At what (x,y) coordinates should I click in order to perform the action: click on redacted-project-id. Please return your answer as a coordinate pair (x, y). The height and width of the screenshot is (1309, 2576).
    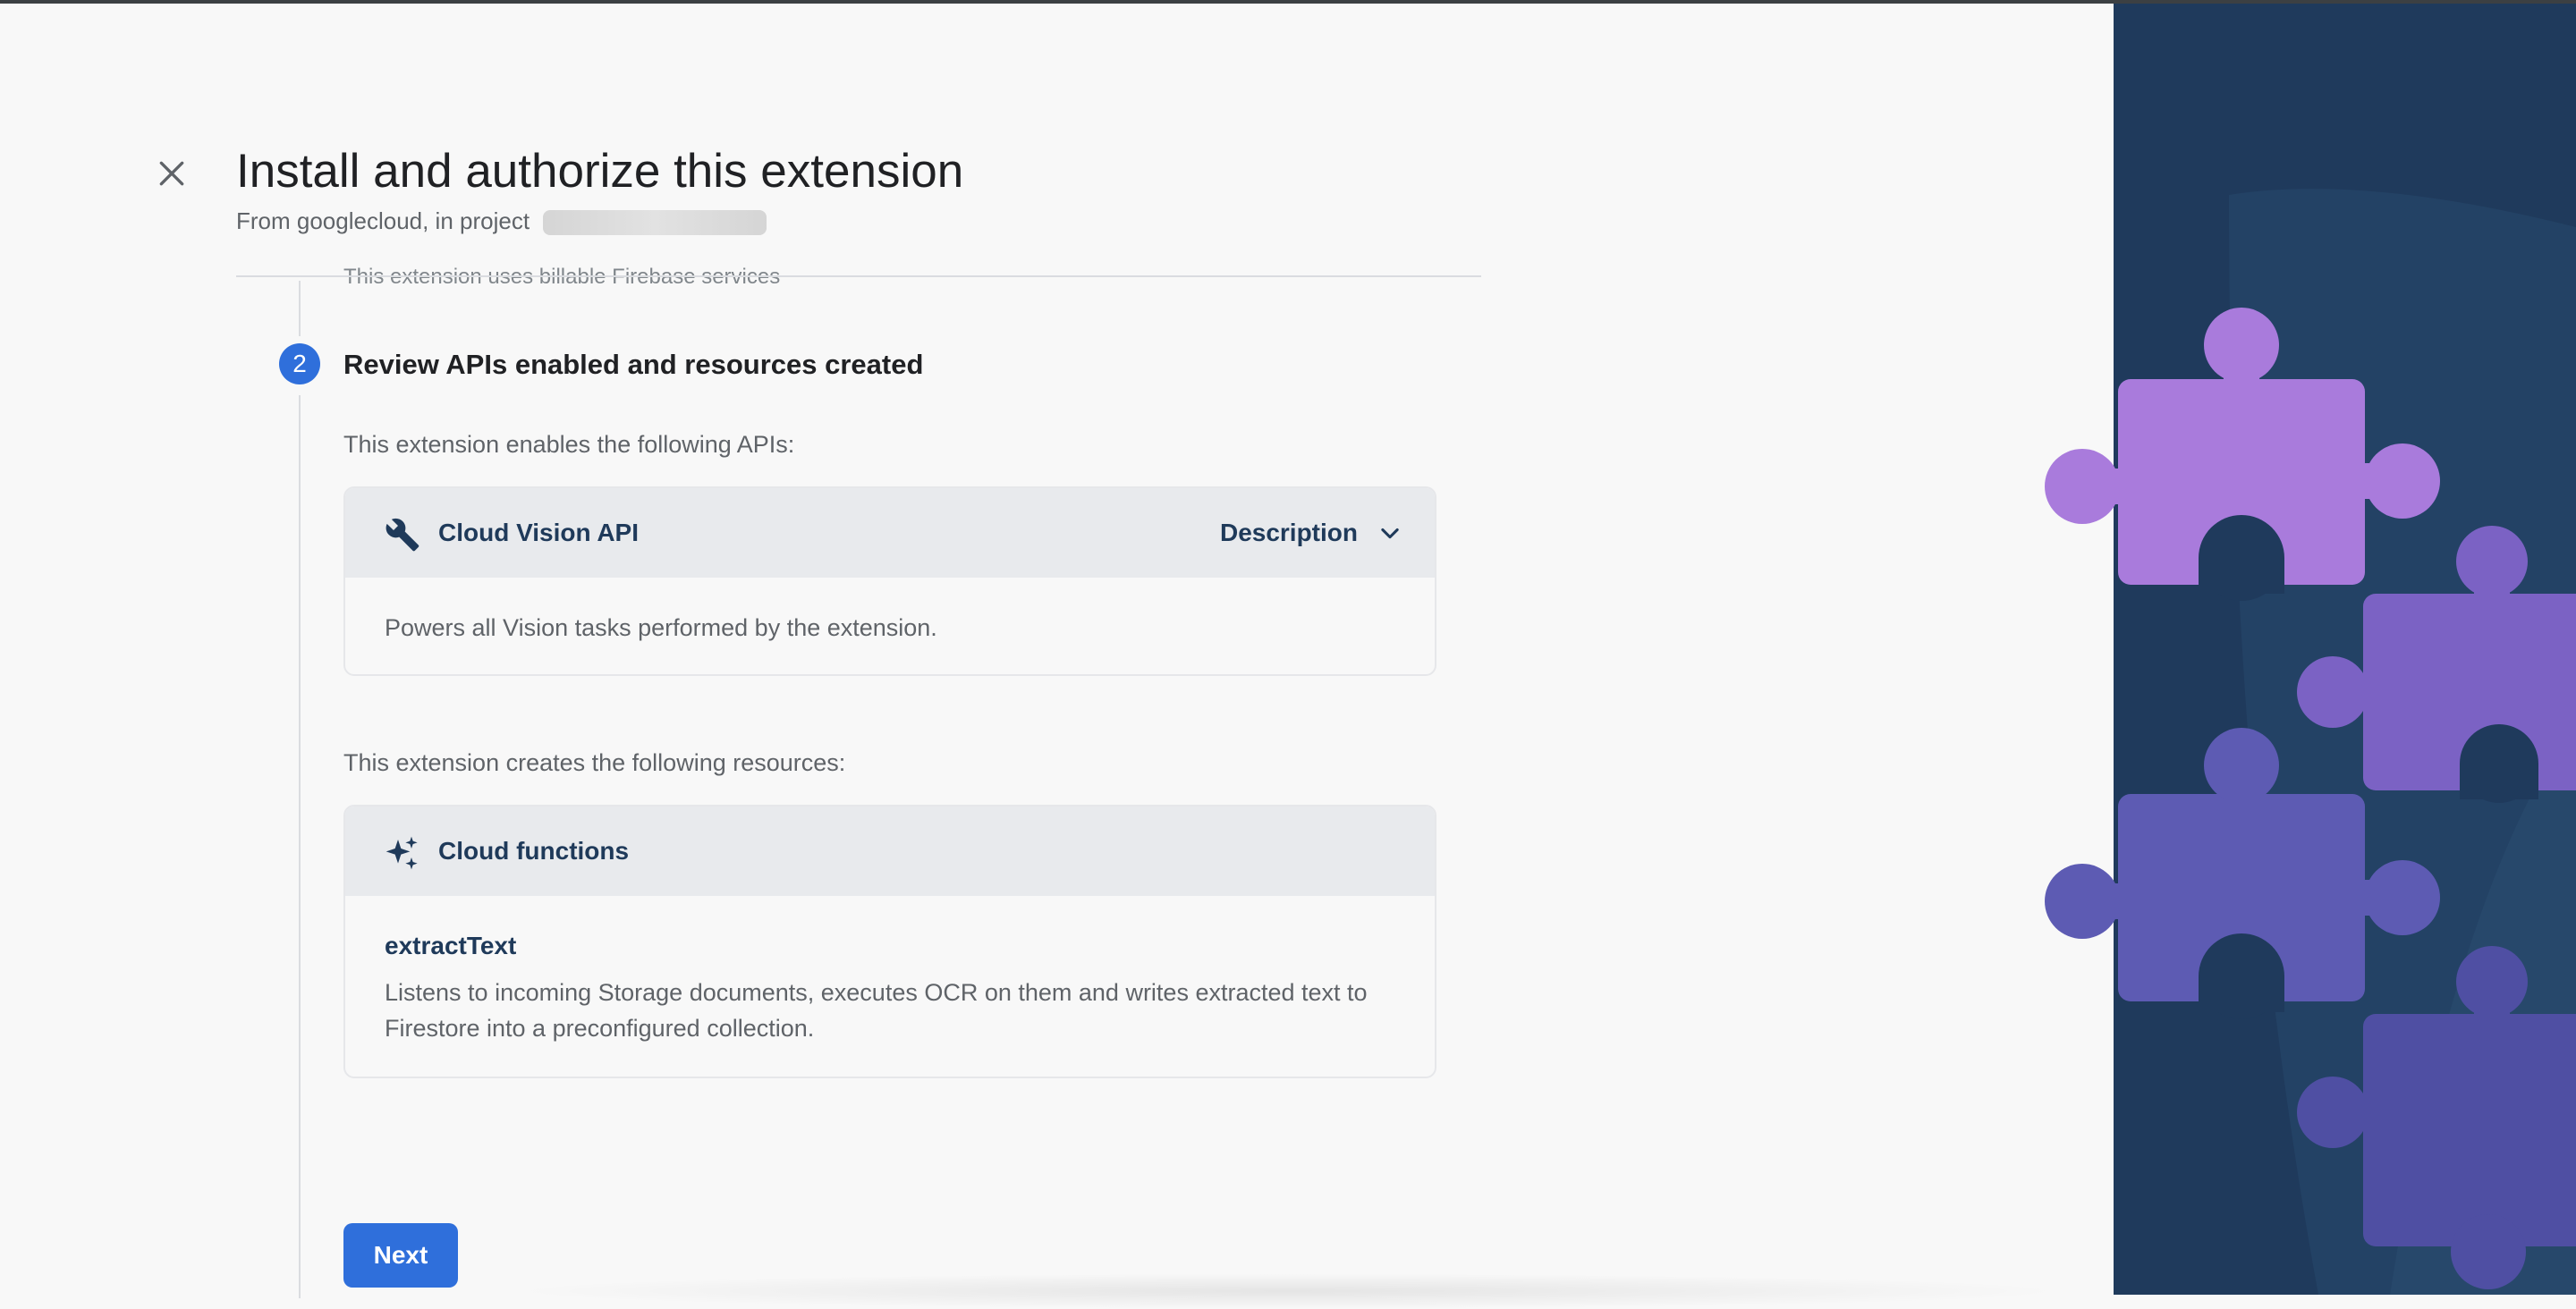
    Looking at the image, I should click on (655, 223).